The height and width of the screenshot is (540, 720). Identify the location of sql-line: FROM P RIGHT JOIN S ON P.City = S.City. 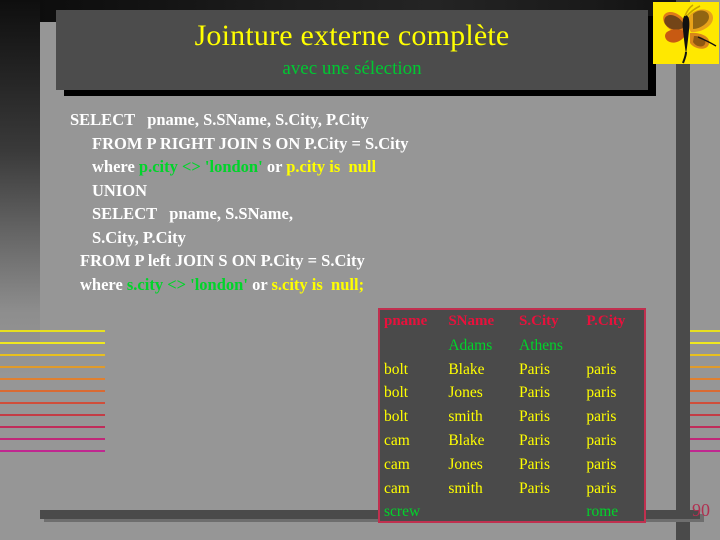
(305, 144).